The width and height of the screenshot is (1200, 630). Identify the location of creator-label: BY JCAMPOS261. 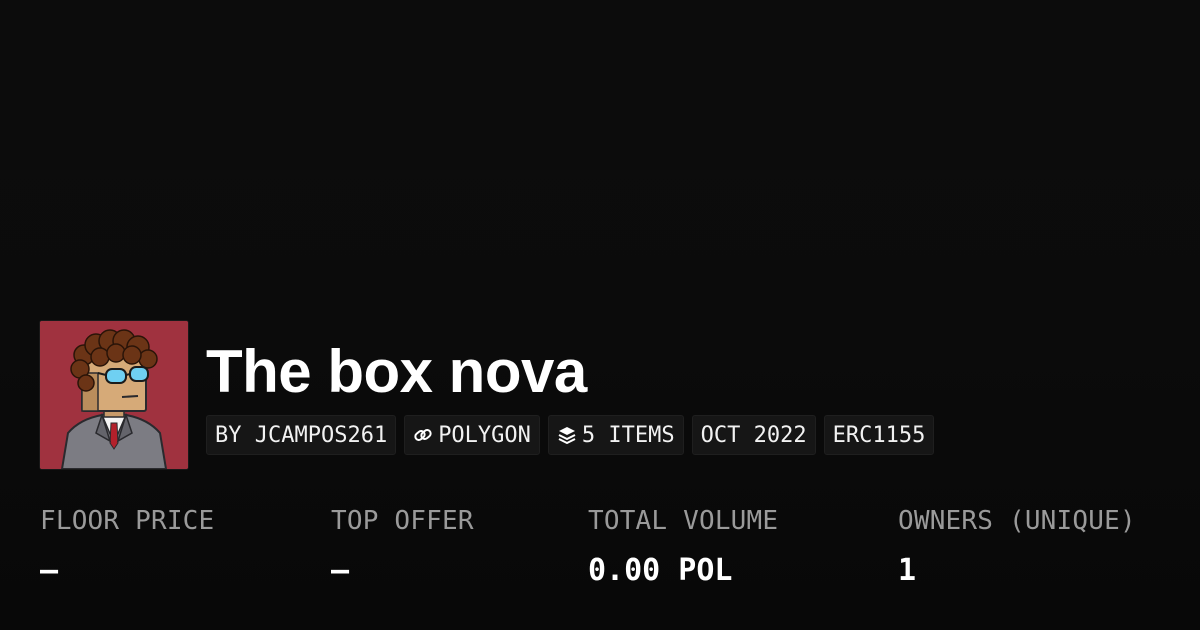
(301, 435).